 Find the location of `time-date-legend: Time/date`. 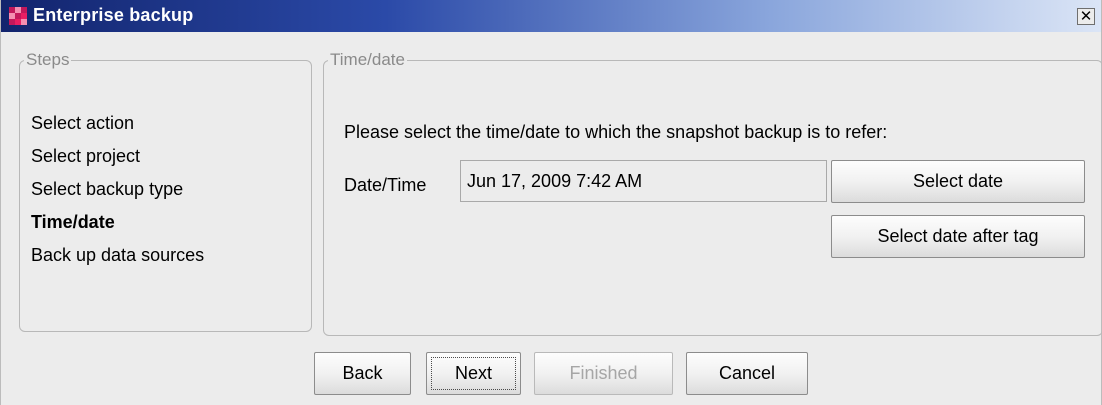

time-date-legend: Time/date is located at coordinates (367, 59).